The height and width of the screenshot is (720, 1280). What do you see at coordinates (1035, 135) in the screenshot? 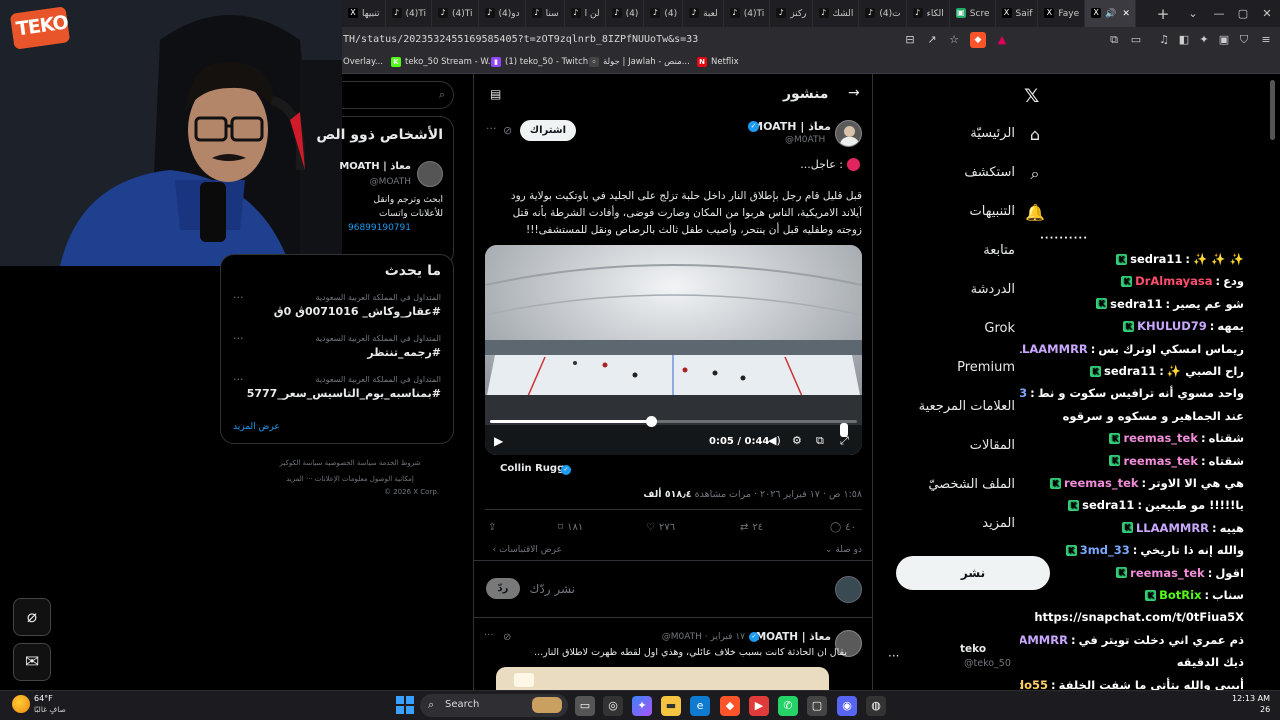
I see `home-icon: ⌂` at bounding box center [1035, 135].